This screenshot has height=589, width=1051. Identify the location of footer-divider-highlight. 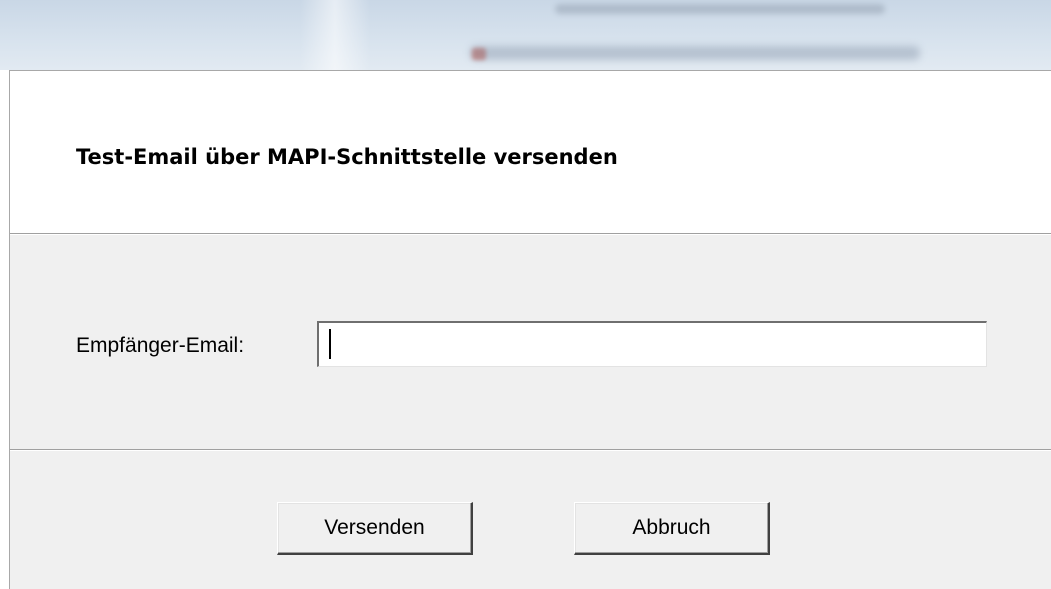
(530, 450).